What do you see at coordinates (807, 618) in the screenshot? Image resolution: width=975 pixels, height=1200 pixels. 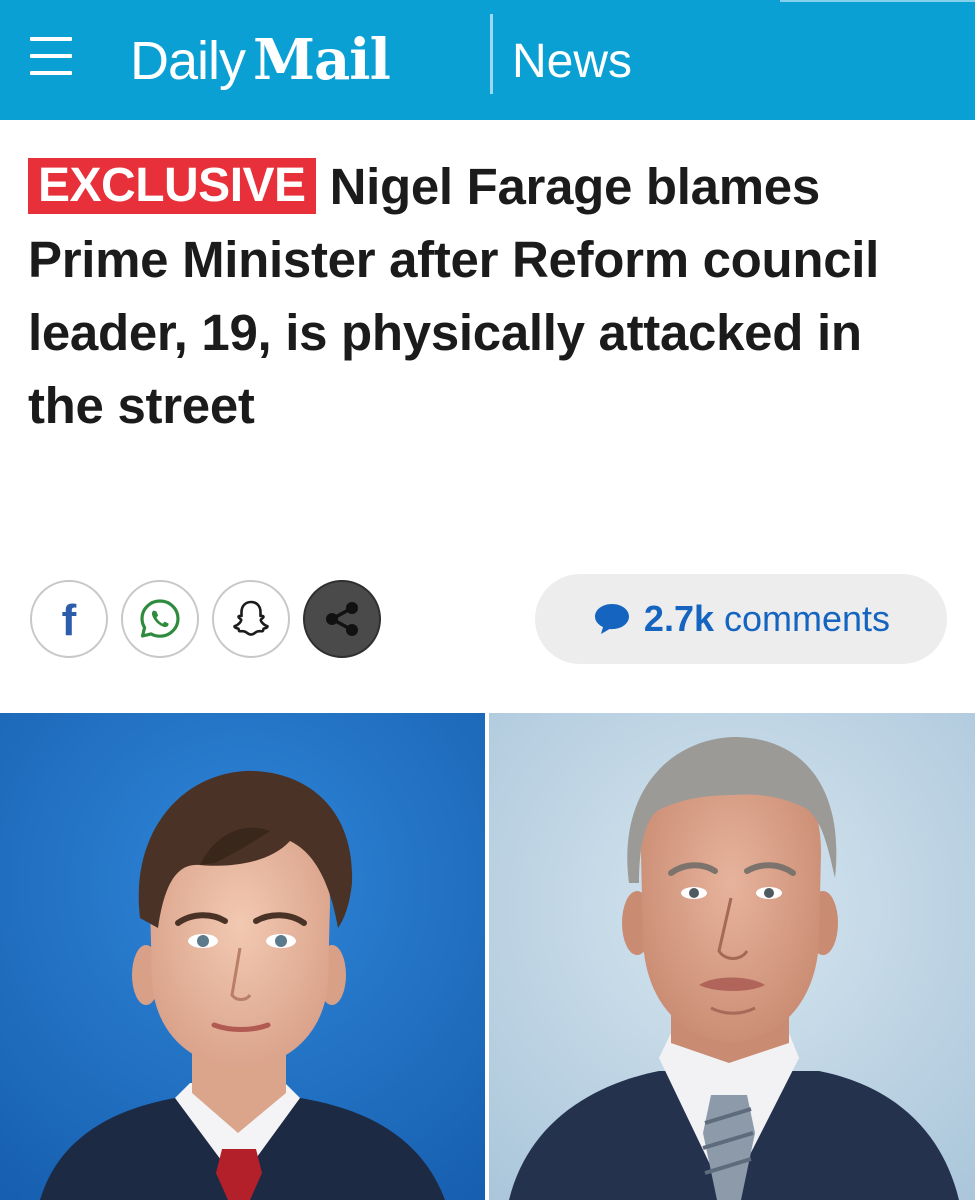 I see `comments-word: comments` at bounding box center [807, 618].